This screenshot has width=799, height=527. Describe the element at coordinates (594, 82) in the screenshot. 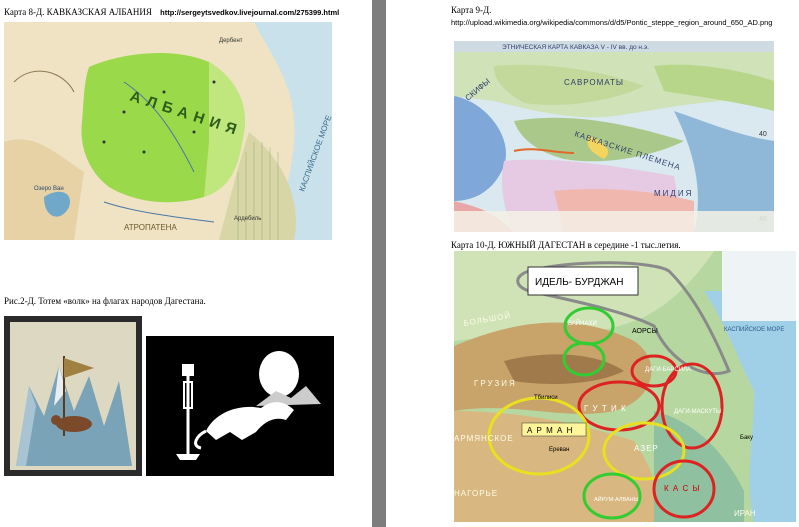

I see `map9-label-sauromatians: САВРОМАТЫ` at that location.